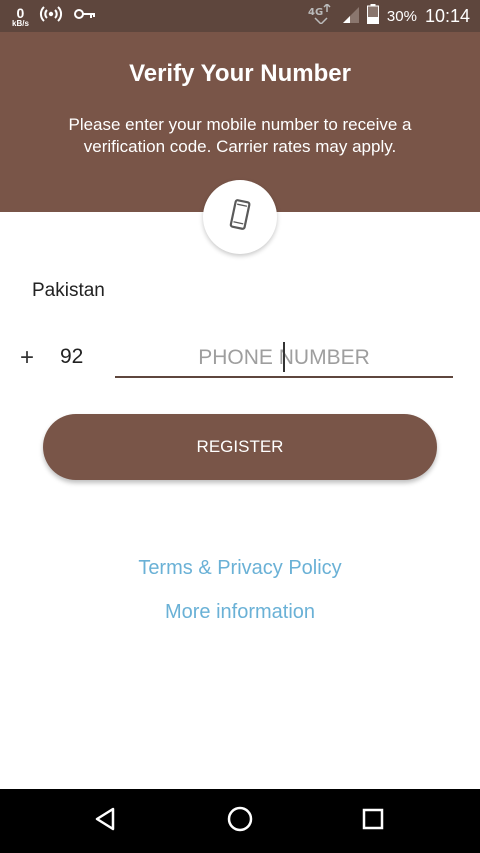  I want to click on country-code-field: 92, so click(71, 357).